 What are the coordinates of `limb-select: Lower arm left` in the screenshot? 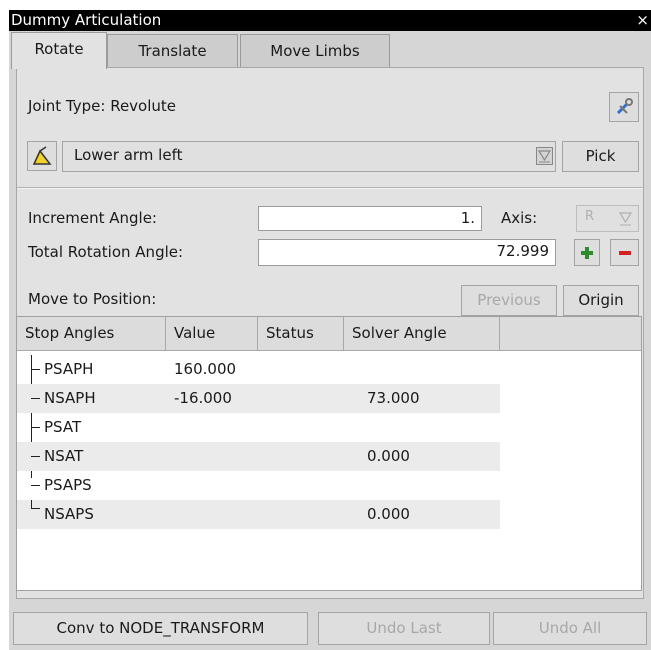 It's located at (309, 156).